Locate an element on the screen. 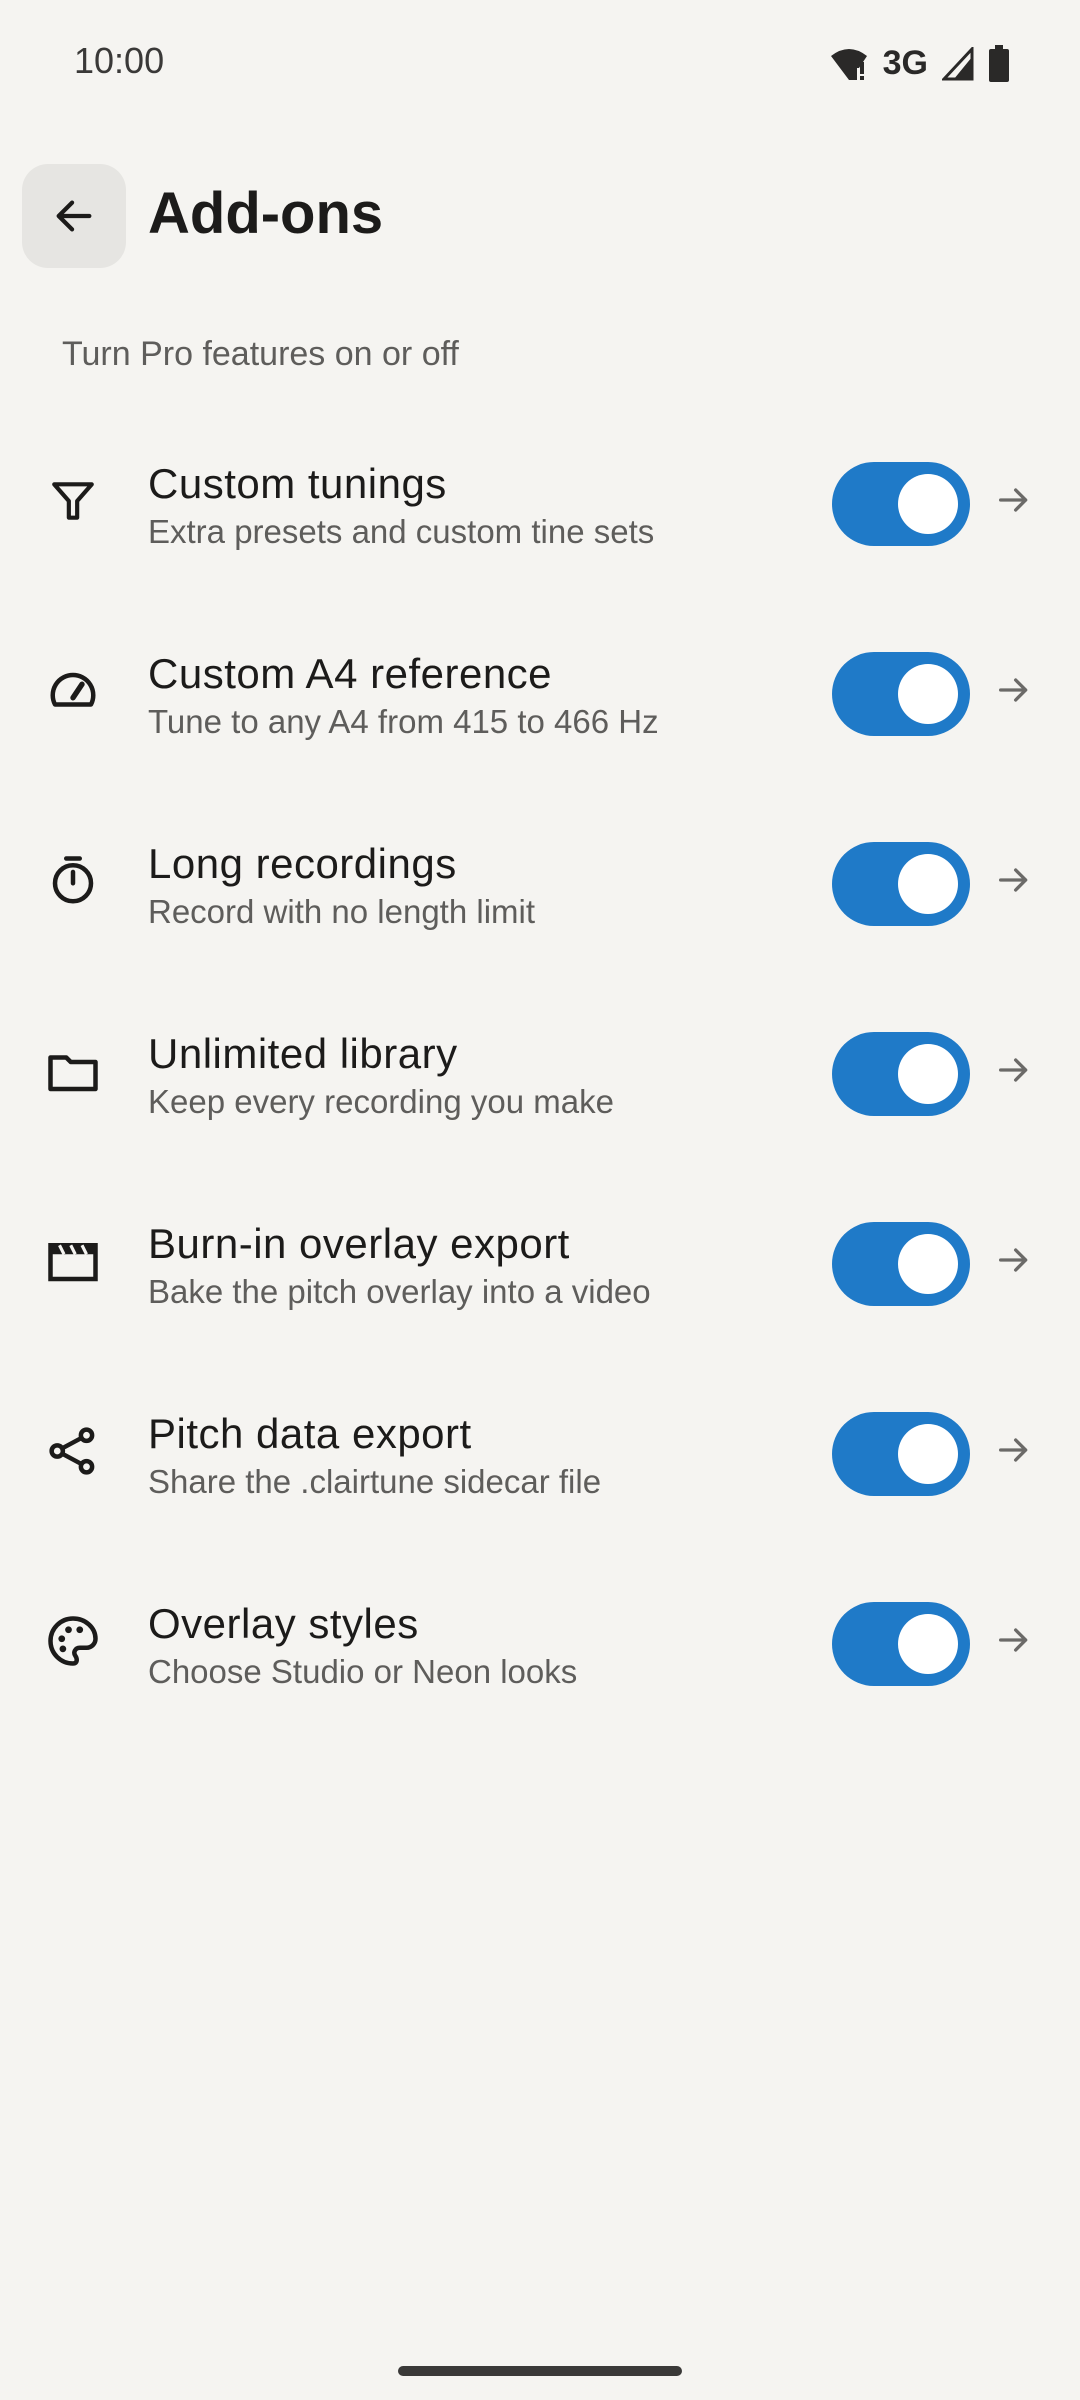  addon-title: Custom tunings is located at coordinates (297, 483).